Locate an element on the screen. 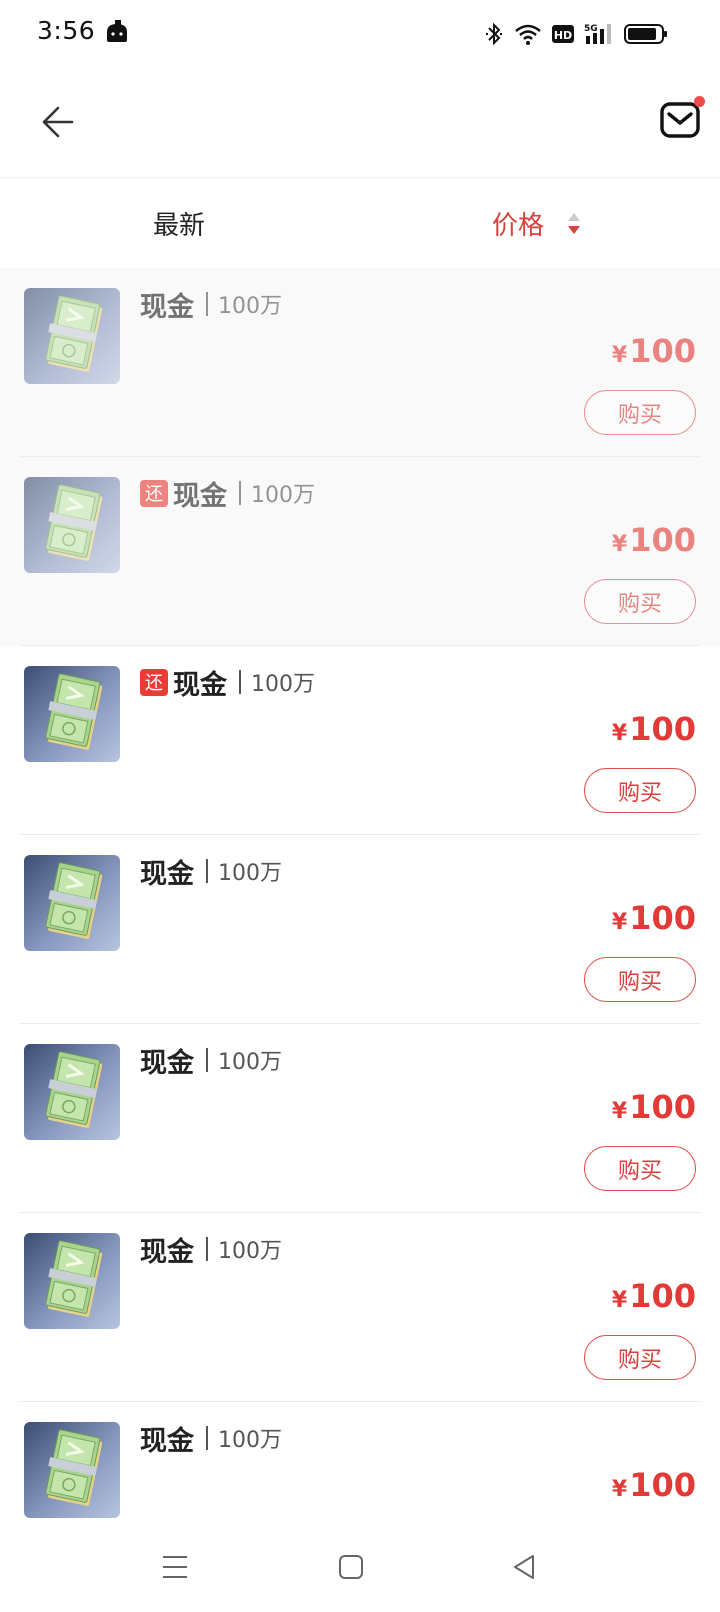 This screenshot has height=1612, width=720. app-icon is located at coordinates (117, 32).